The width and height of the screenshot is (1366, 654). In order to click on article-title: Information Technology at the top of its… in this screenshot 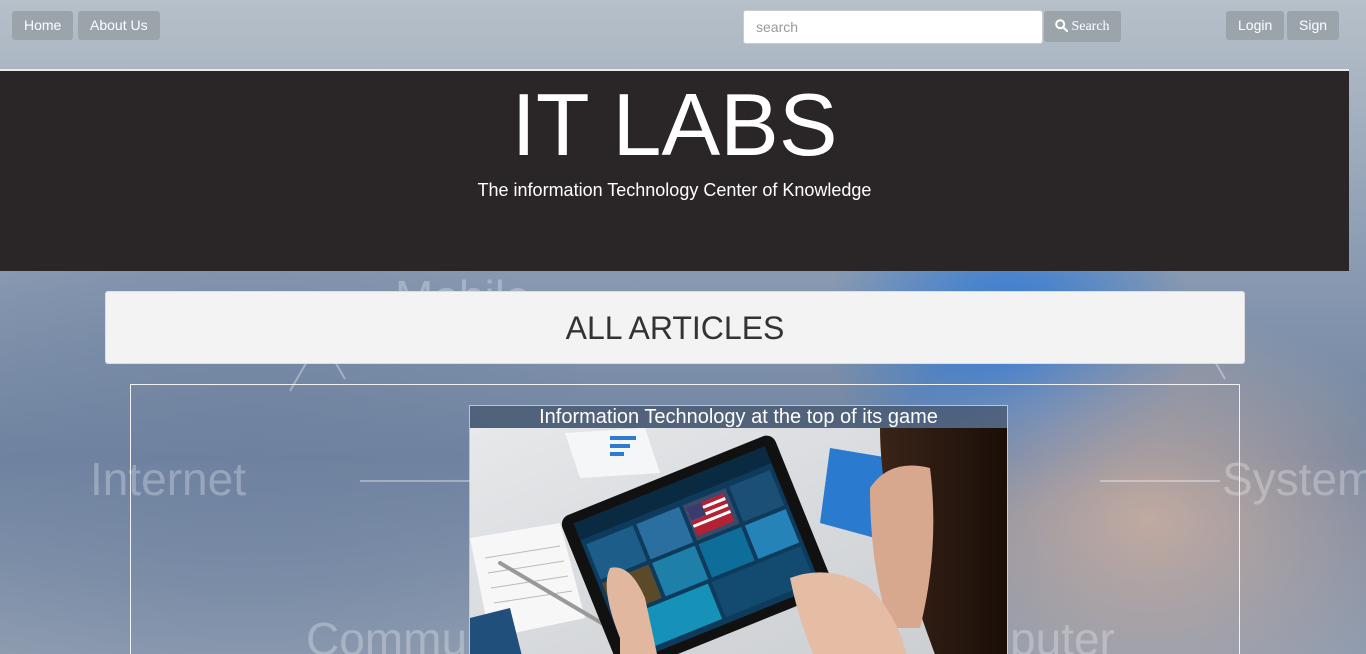, I will do `click(738, 417)`.